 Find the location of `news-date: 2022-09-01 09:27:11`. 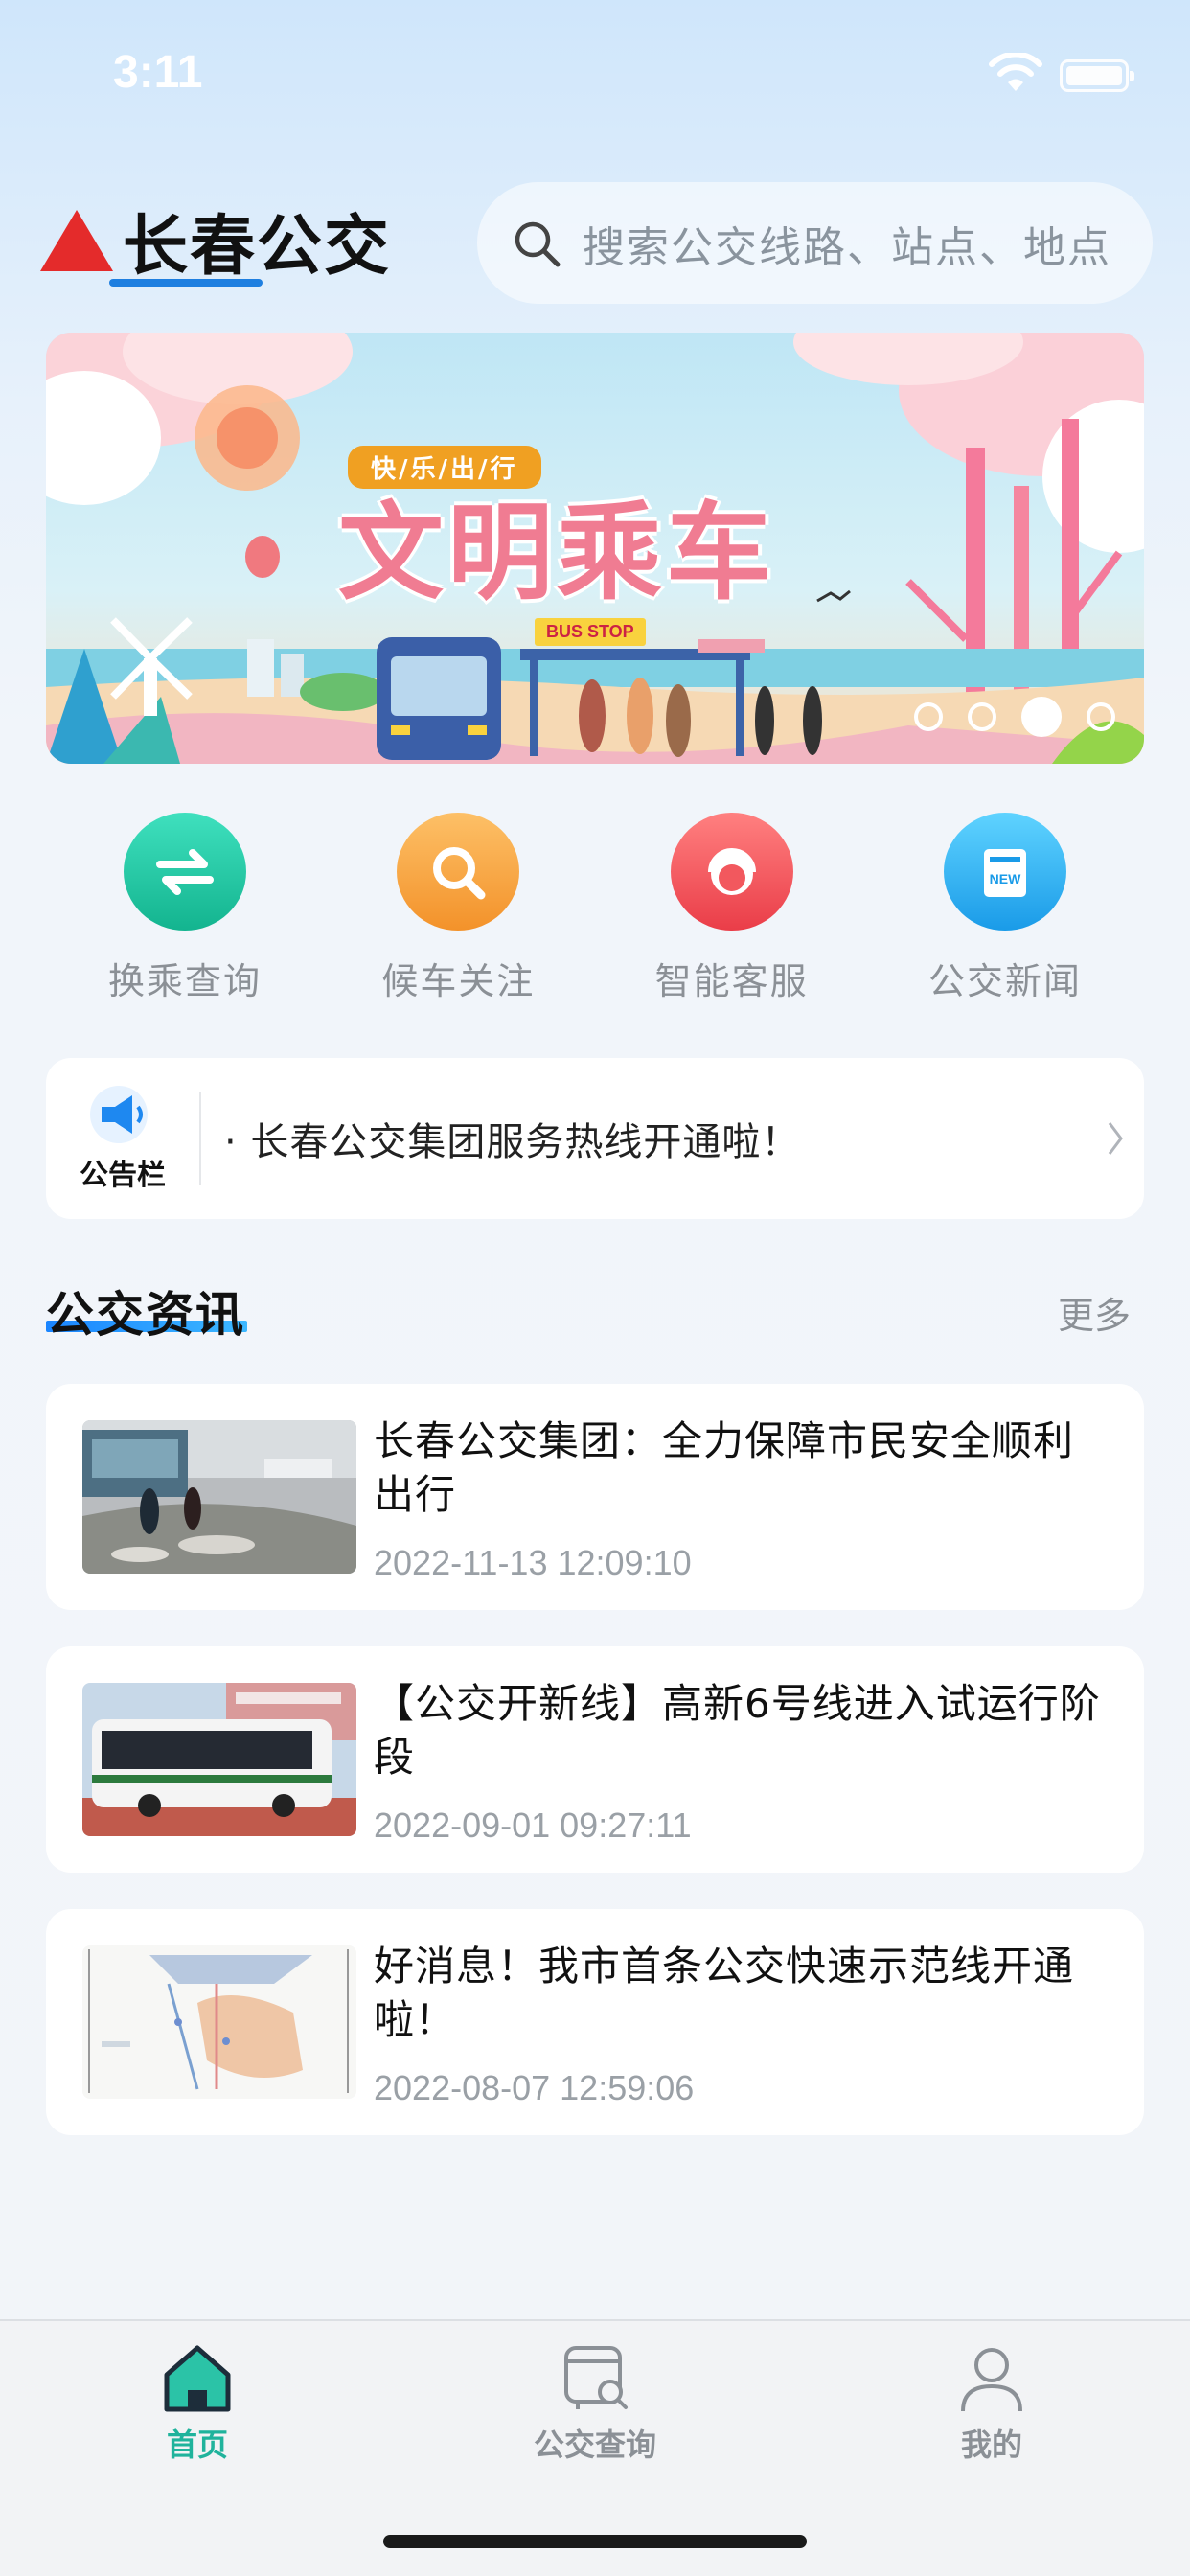

news-date: 2022-09-01 09:27:11 is located at coordinates (533, 1825).